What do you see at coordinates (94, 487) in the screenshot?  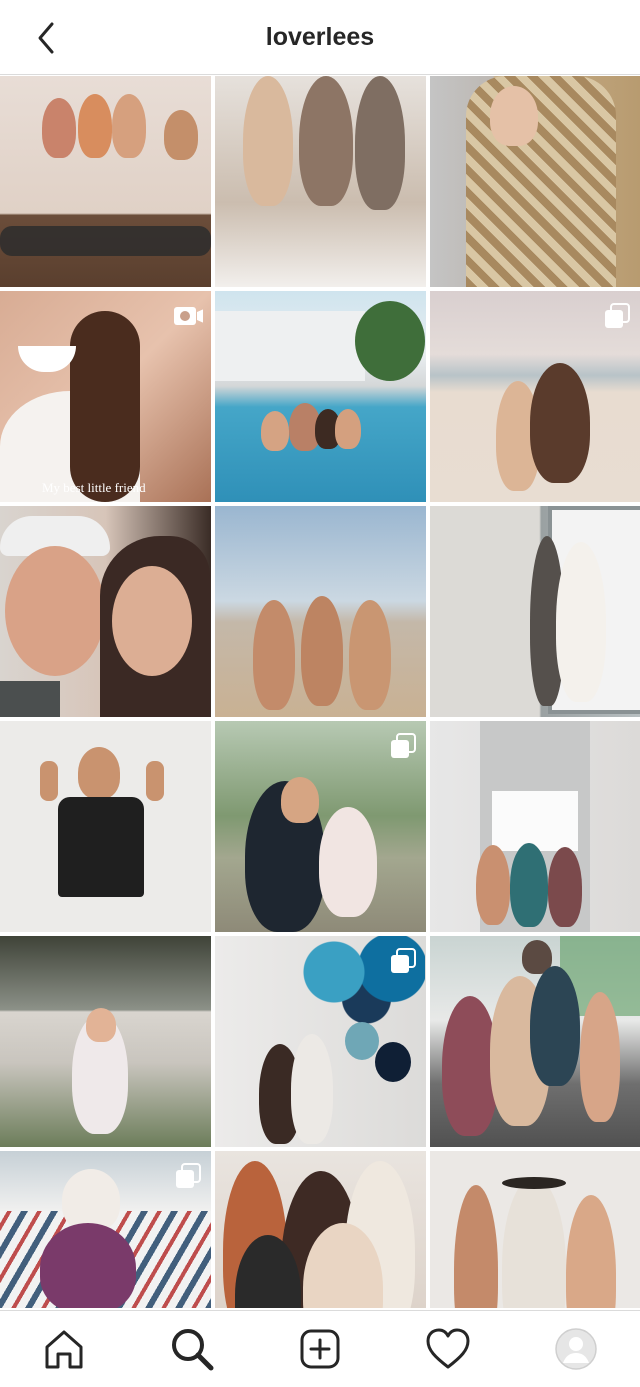 I see `post-caption-overlay: My best little friend` at bounding box center [94, 487].